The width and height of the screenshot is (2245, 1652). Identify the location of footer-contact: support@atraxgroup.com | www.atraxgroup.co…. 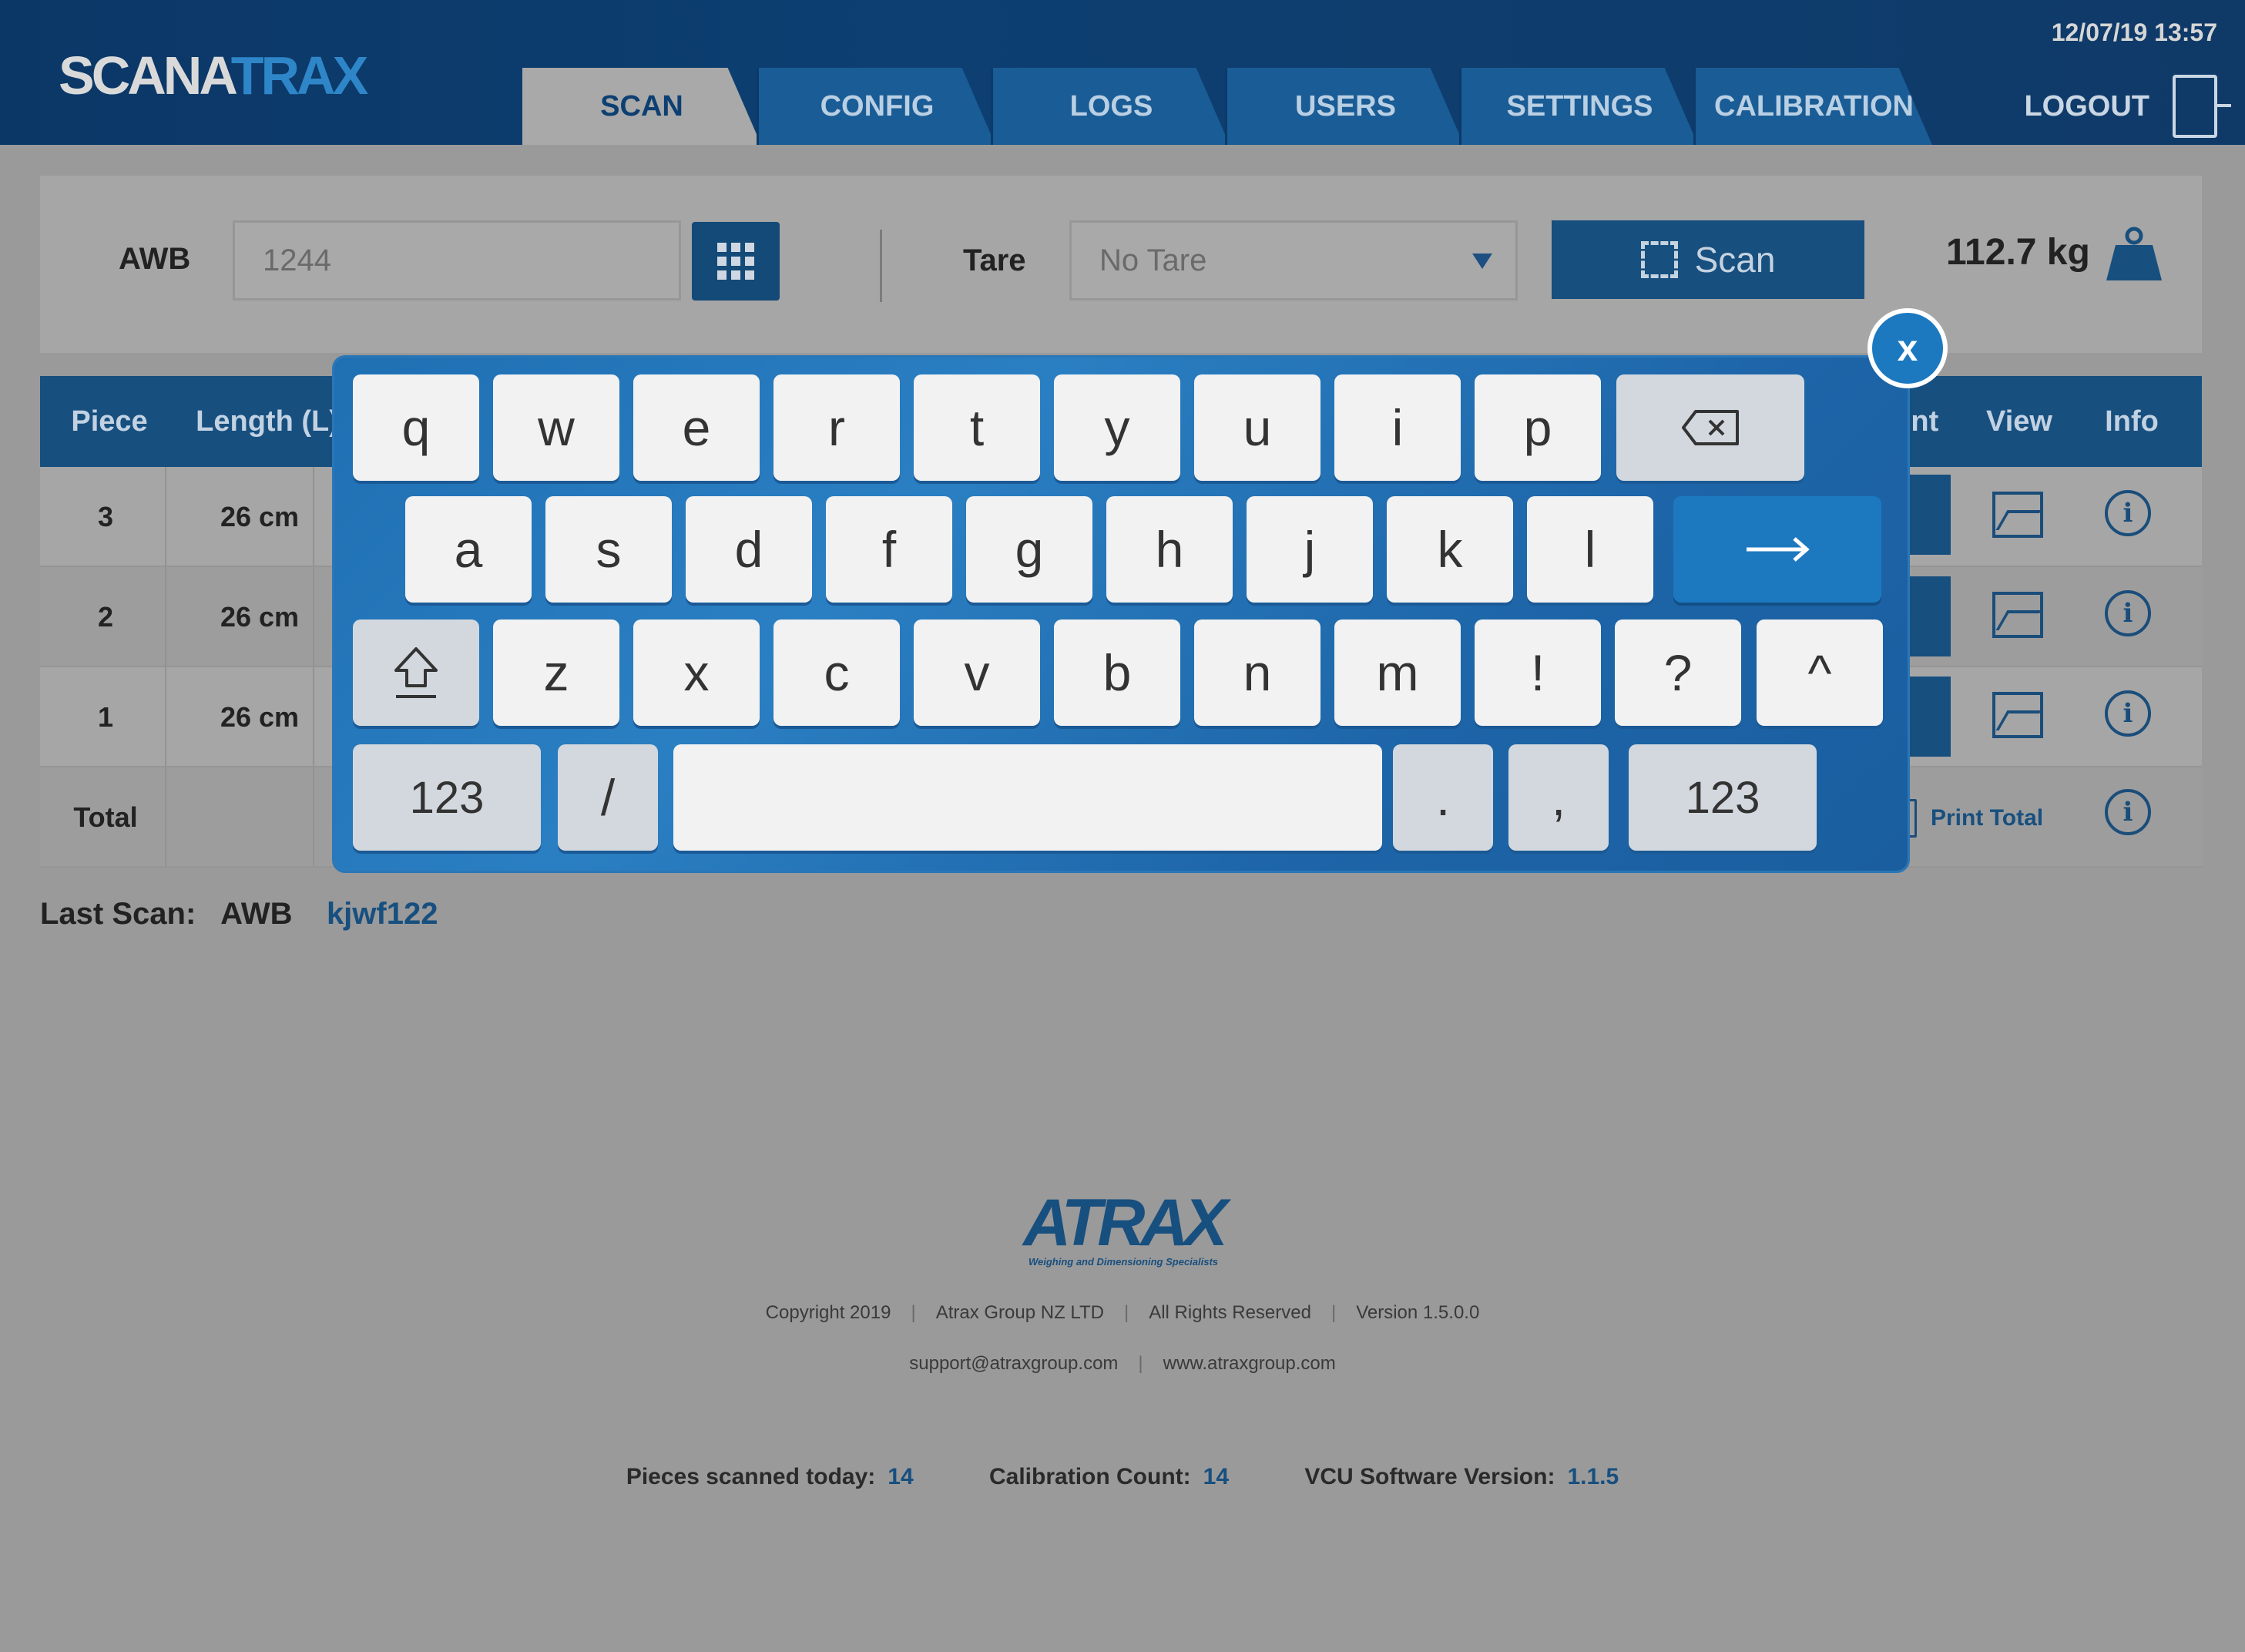
(1122, 1363).